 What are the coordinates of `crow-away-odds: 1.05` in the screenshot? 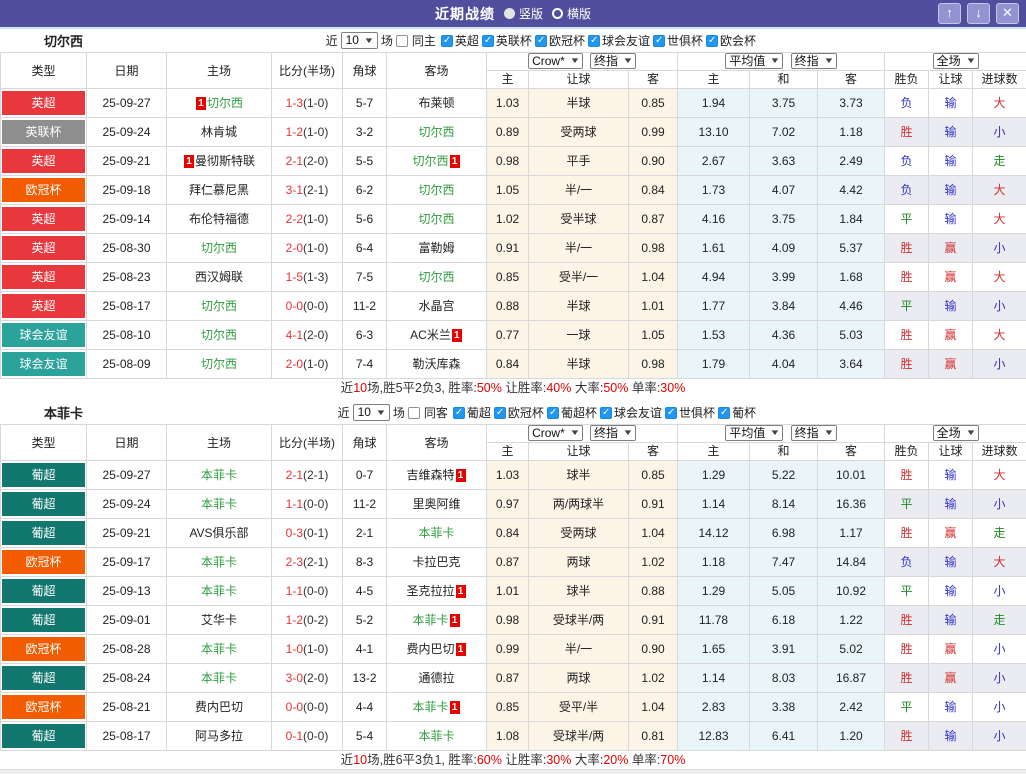 It's located at (653, 335).